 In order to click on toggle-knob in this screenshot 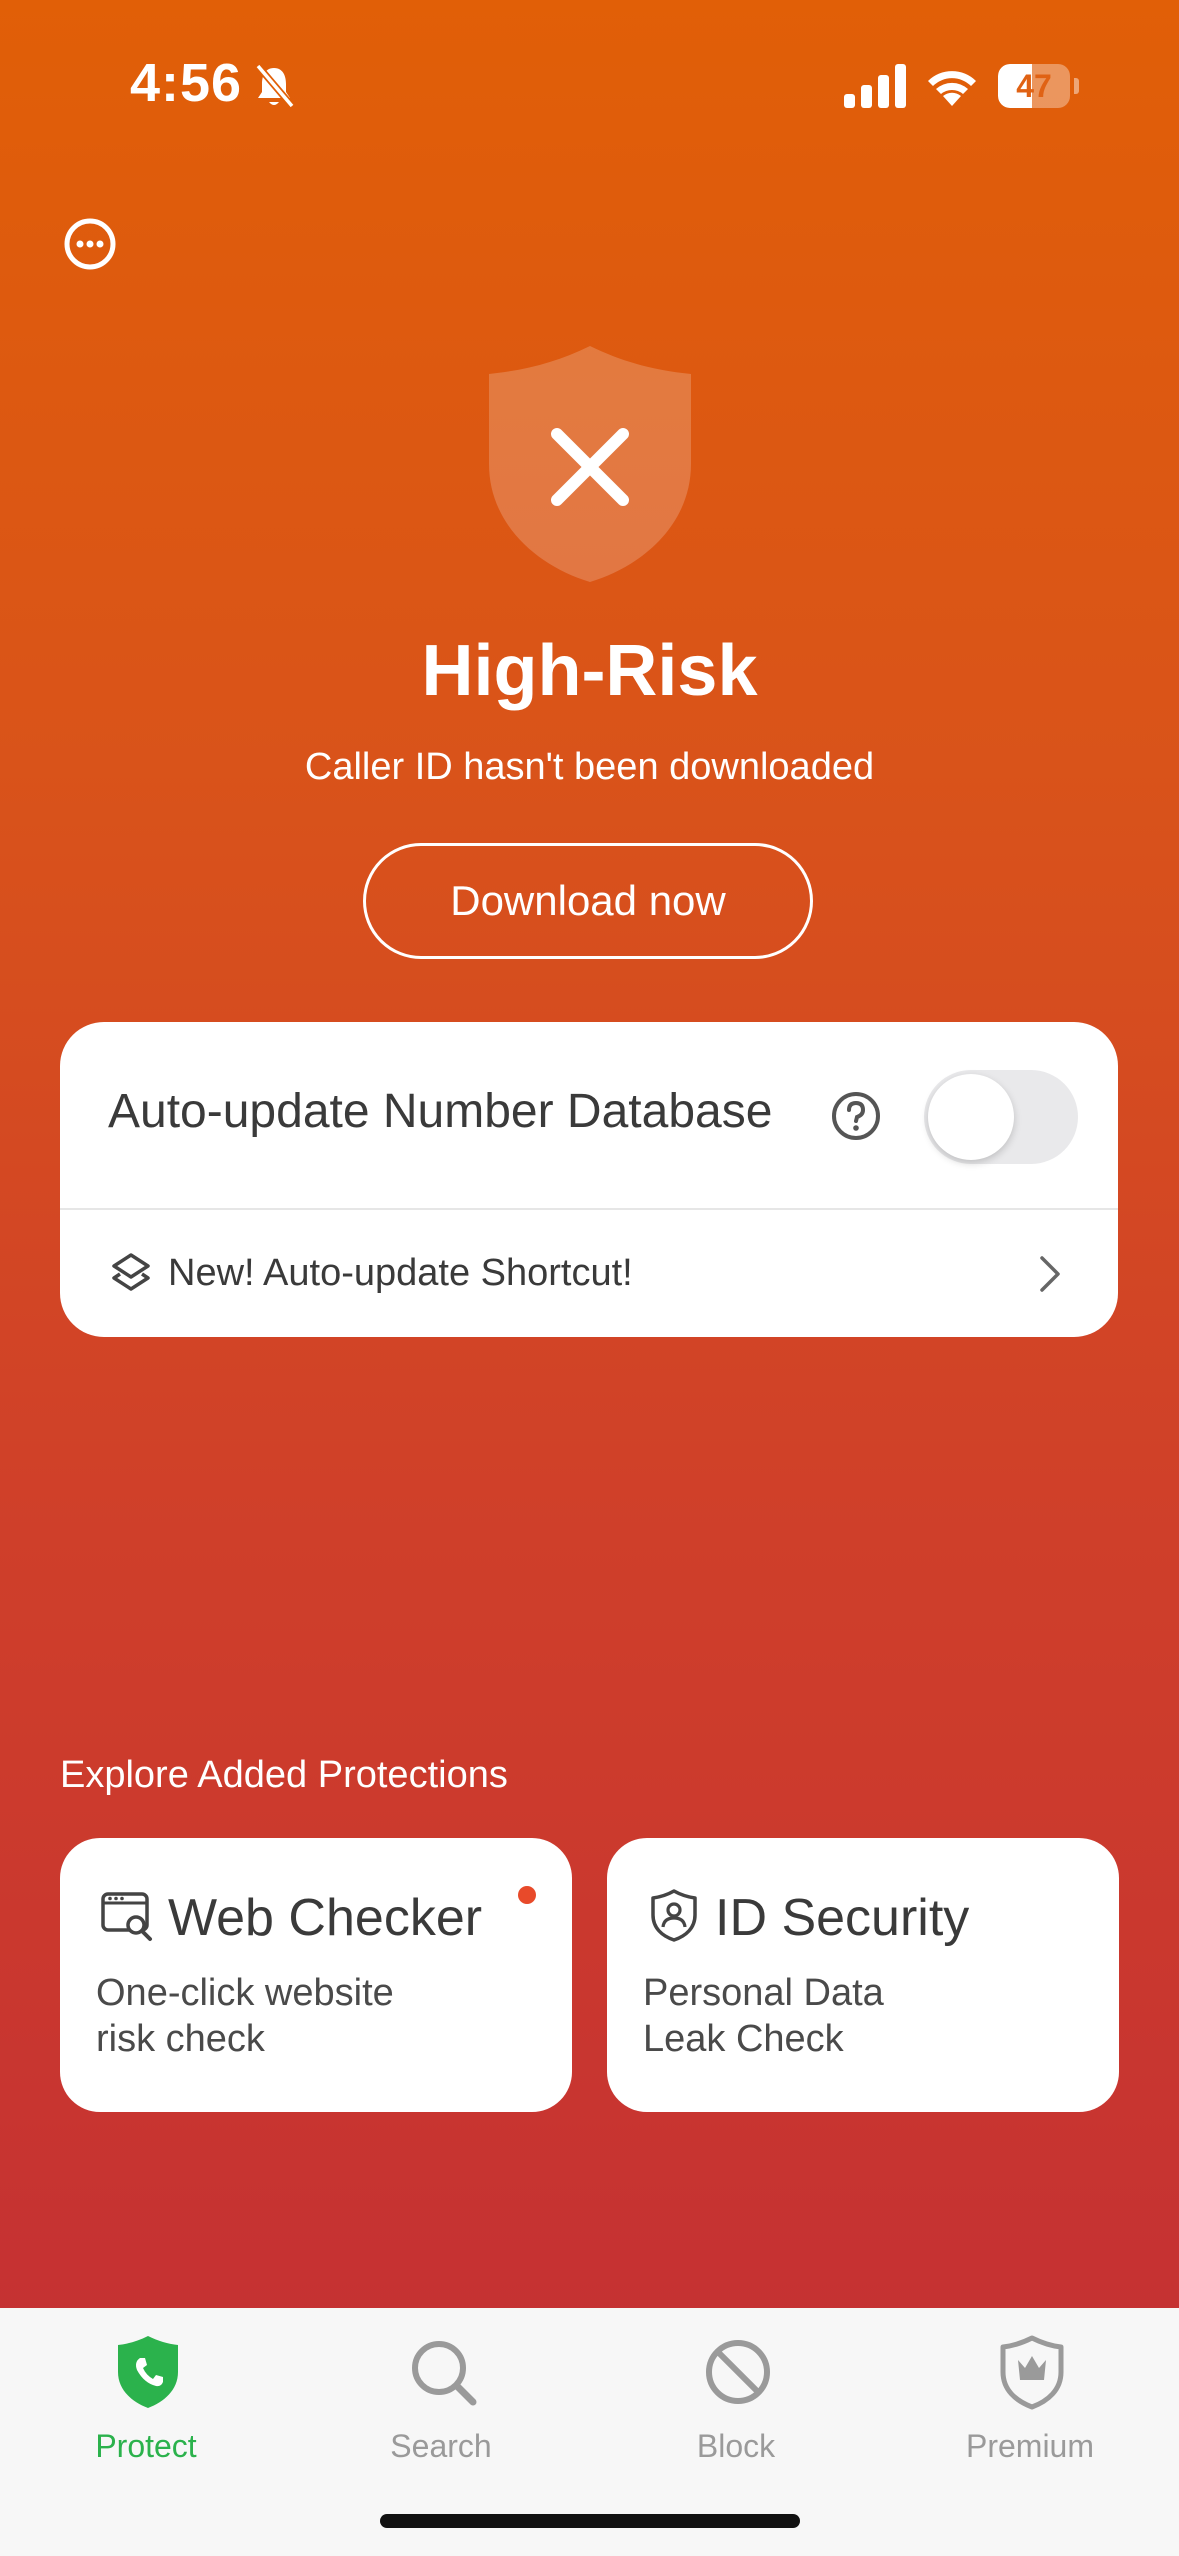, I will do `click(971, 1117)`.